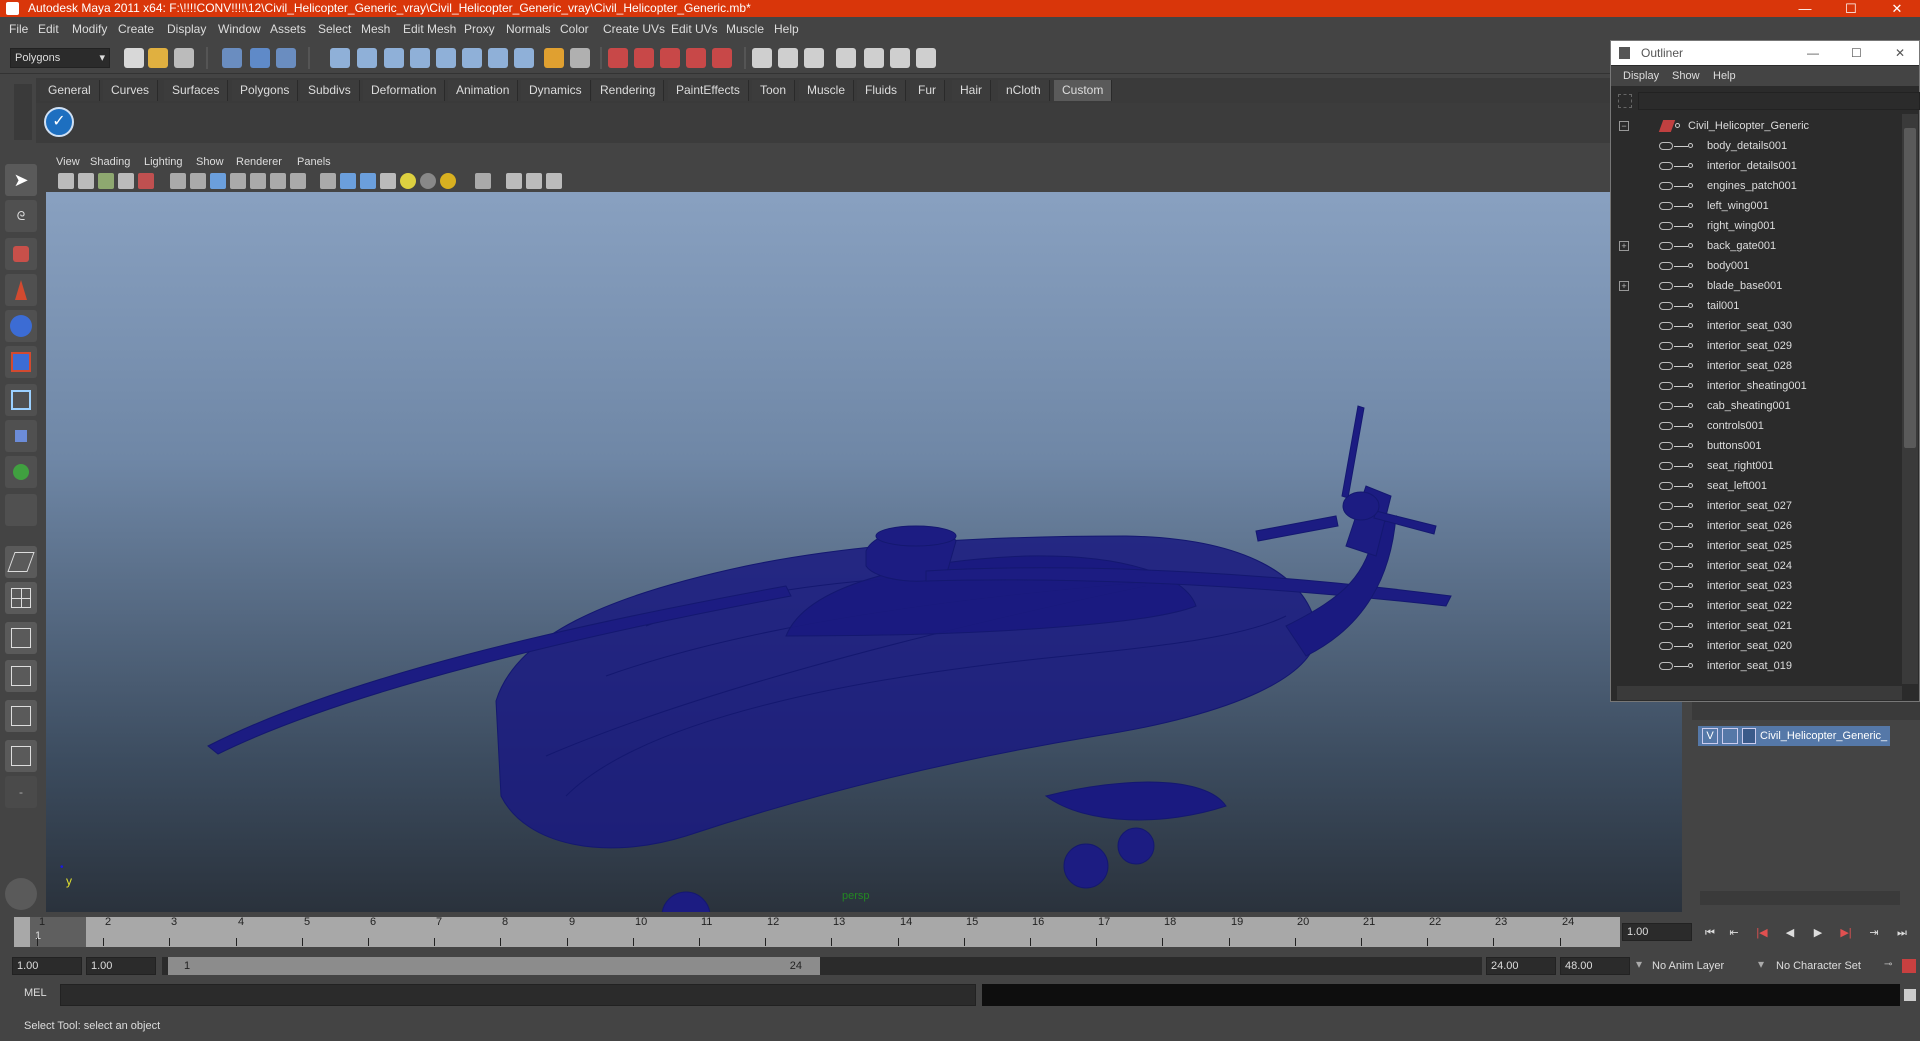 The height and width of the screenshot is (1041, 1920). I want to click on character-set-selector: No Character Set, so click(1830, 966).